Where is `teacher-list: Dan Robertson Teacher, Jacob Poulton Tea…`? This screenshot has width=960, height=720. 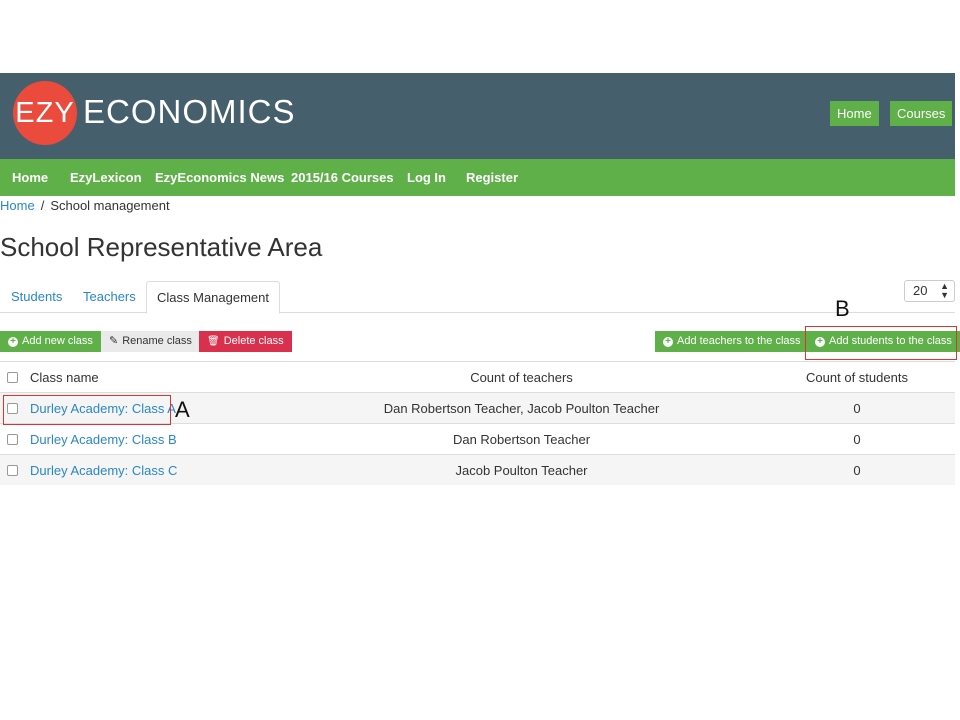
teacher-list: Dan Robertson Teacher, Jacob Poulton Tea… is located at coordinates (521, 408).